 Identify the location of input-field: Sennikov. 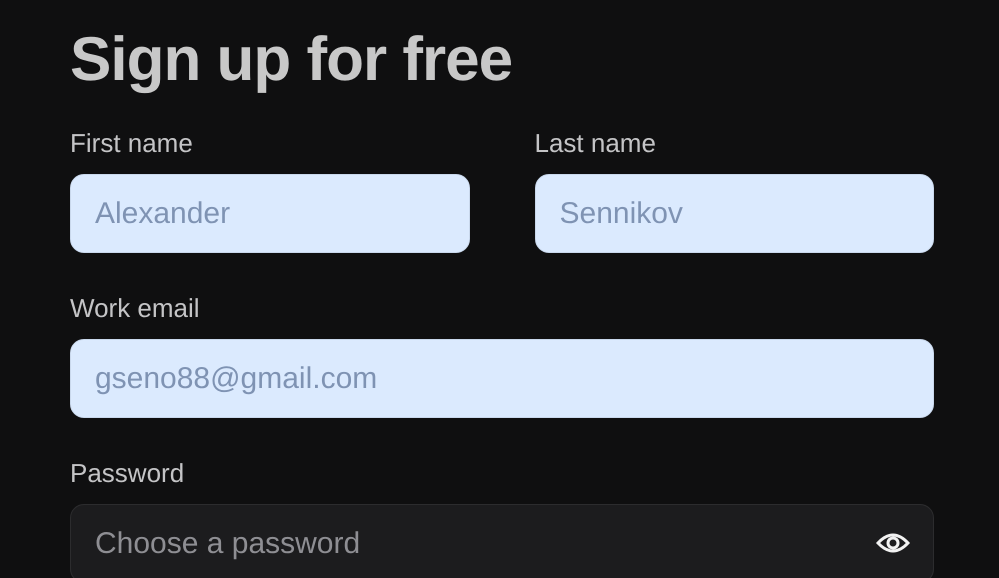
(734, 213).